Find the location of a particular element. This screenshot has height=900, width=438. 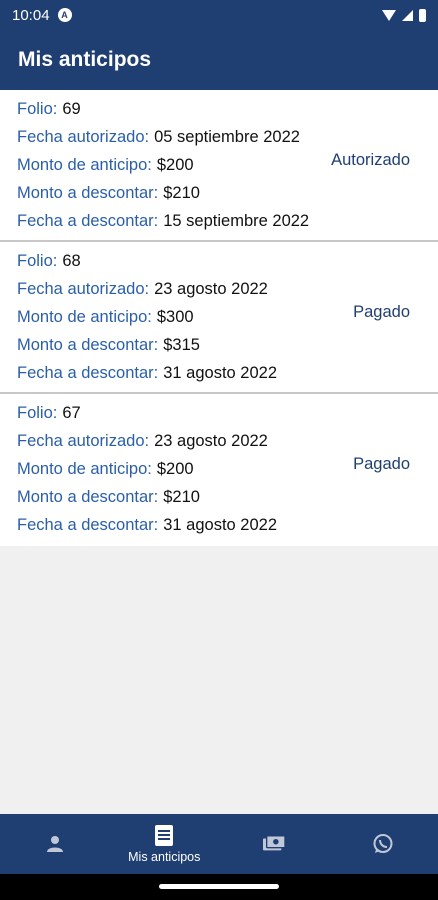

folio-value: 69 is located at coordinates (71, 108).